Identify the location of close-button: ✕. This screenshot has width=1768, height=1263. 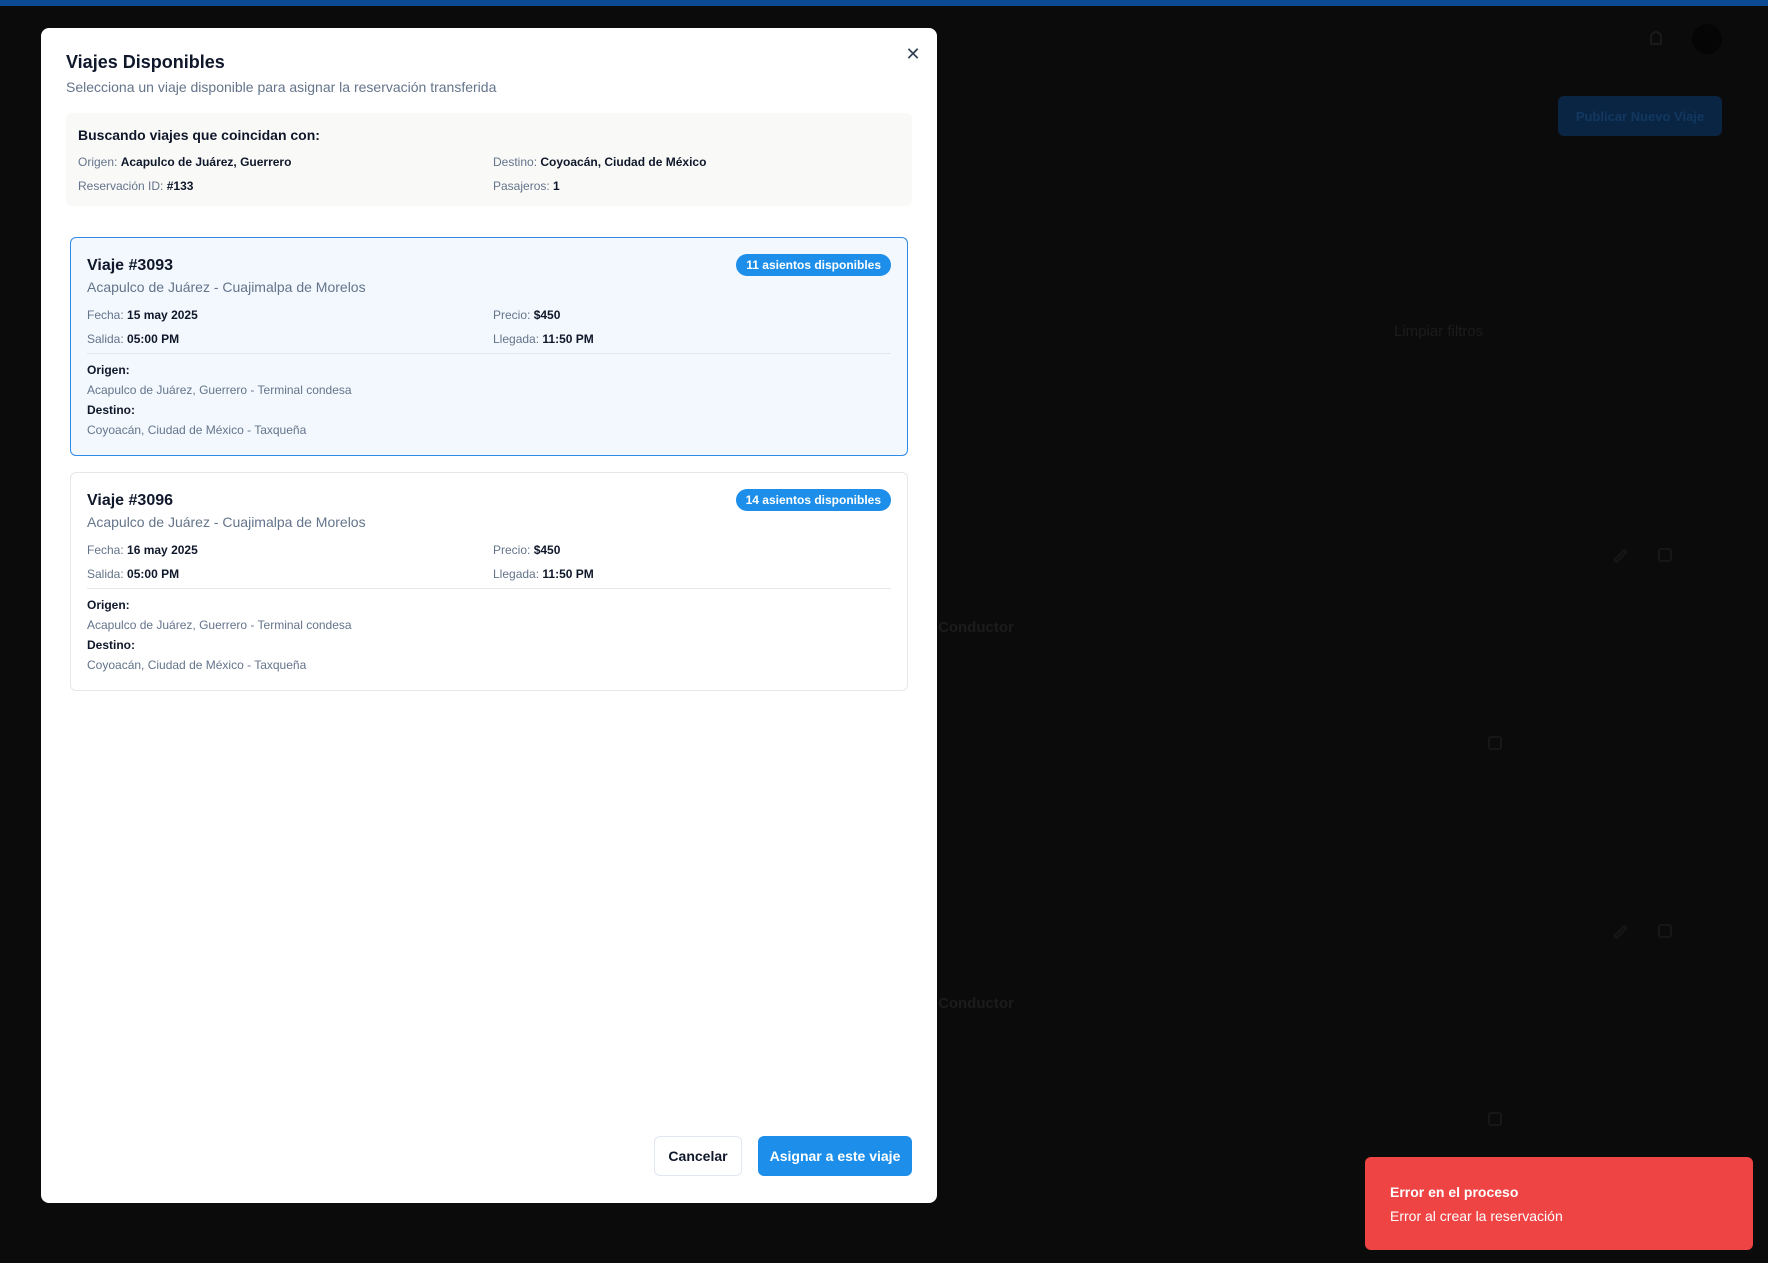
(913, 54).